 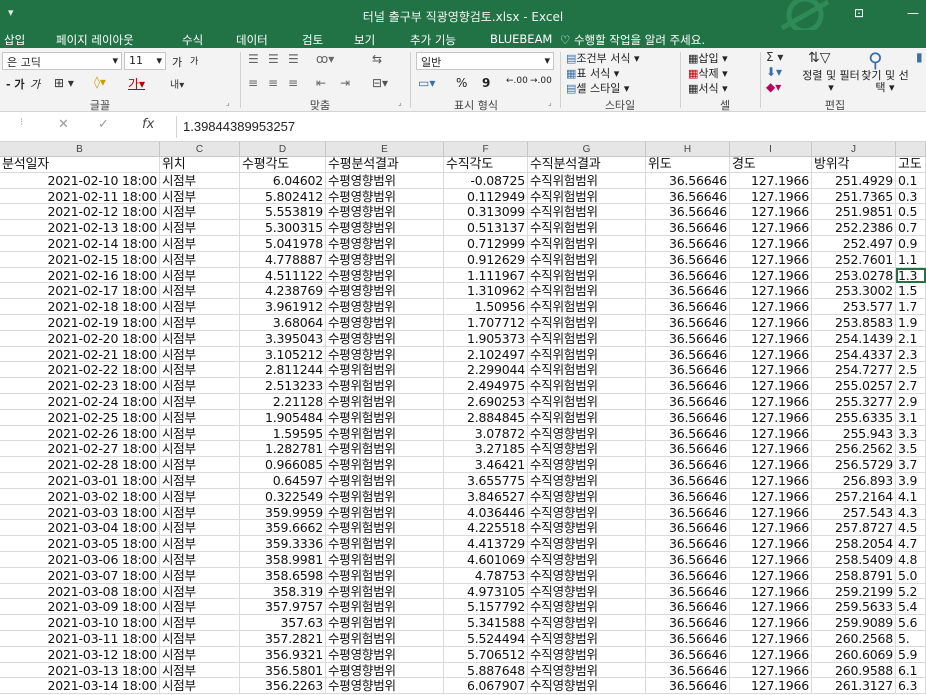 What do you see at coordinates (854, 180) in the screenshot?
I see `cell-azimuth: 251.4929` at bounding box center [854, 180].